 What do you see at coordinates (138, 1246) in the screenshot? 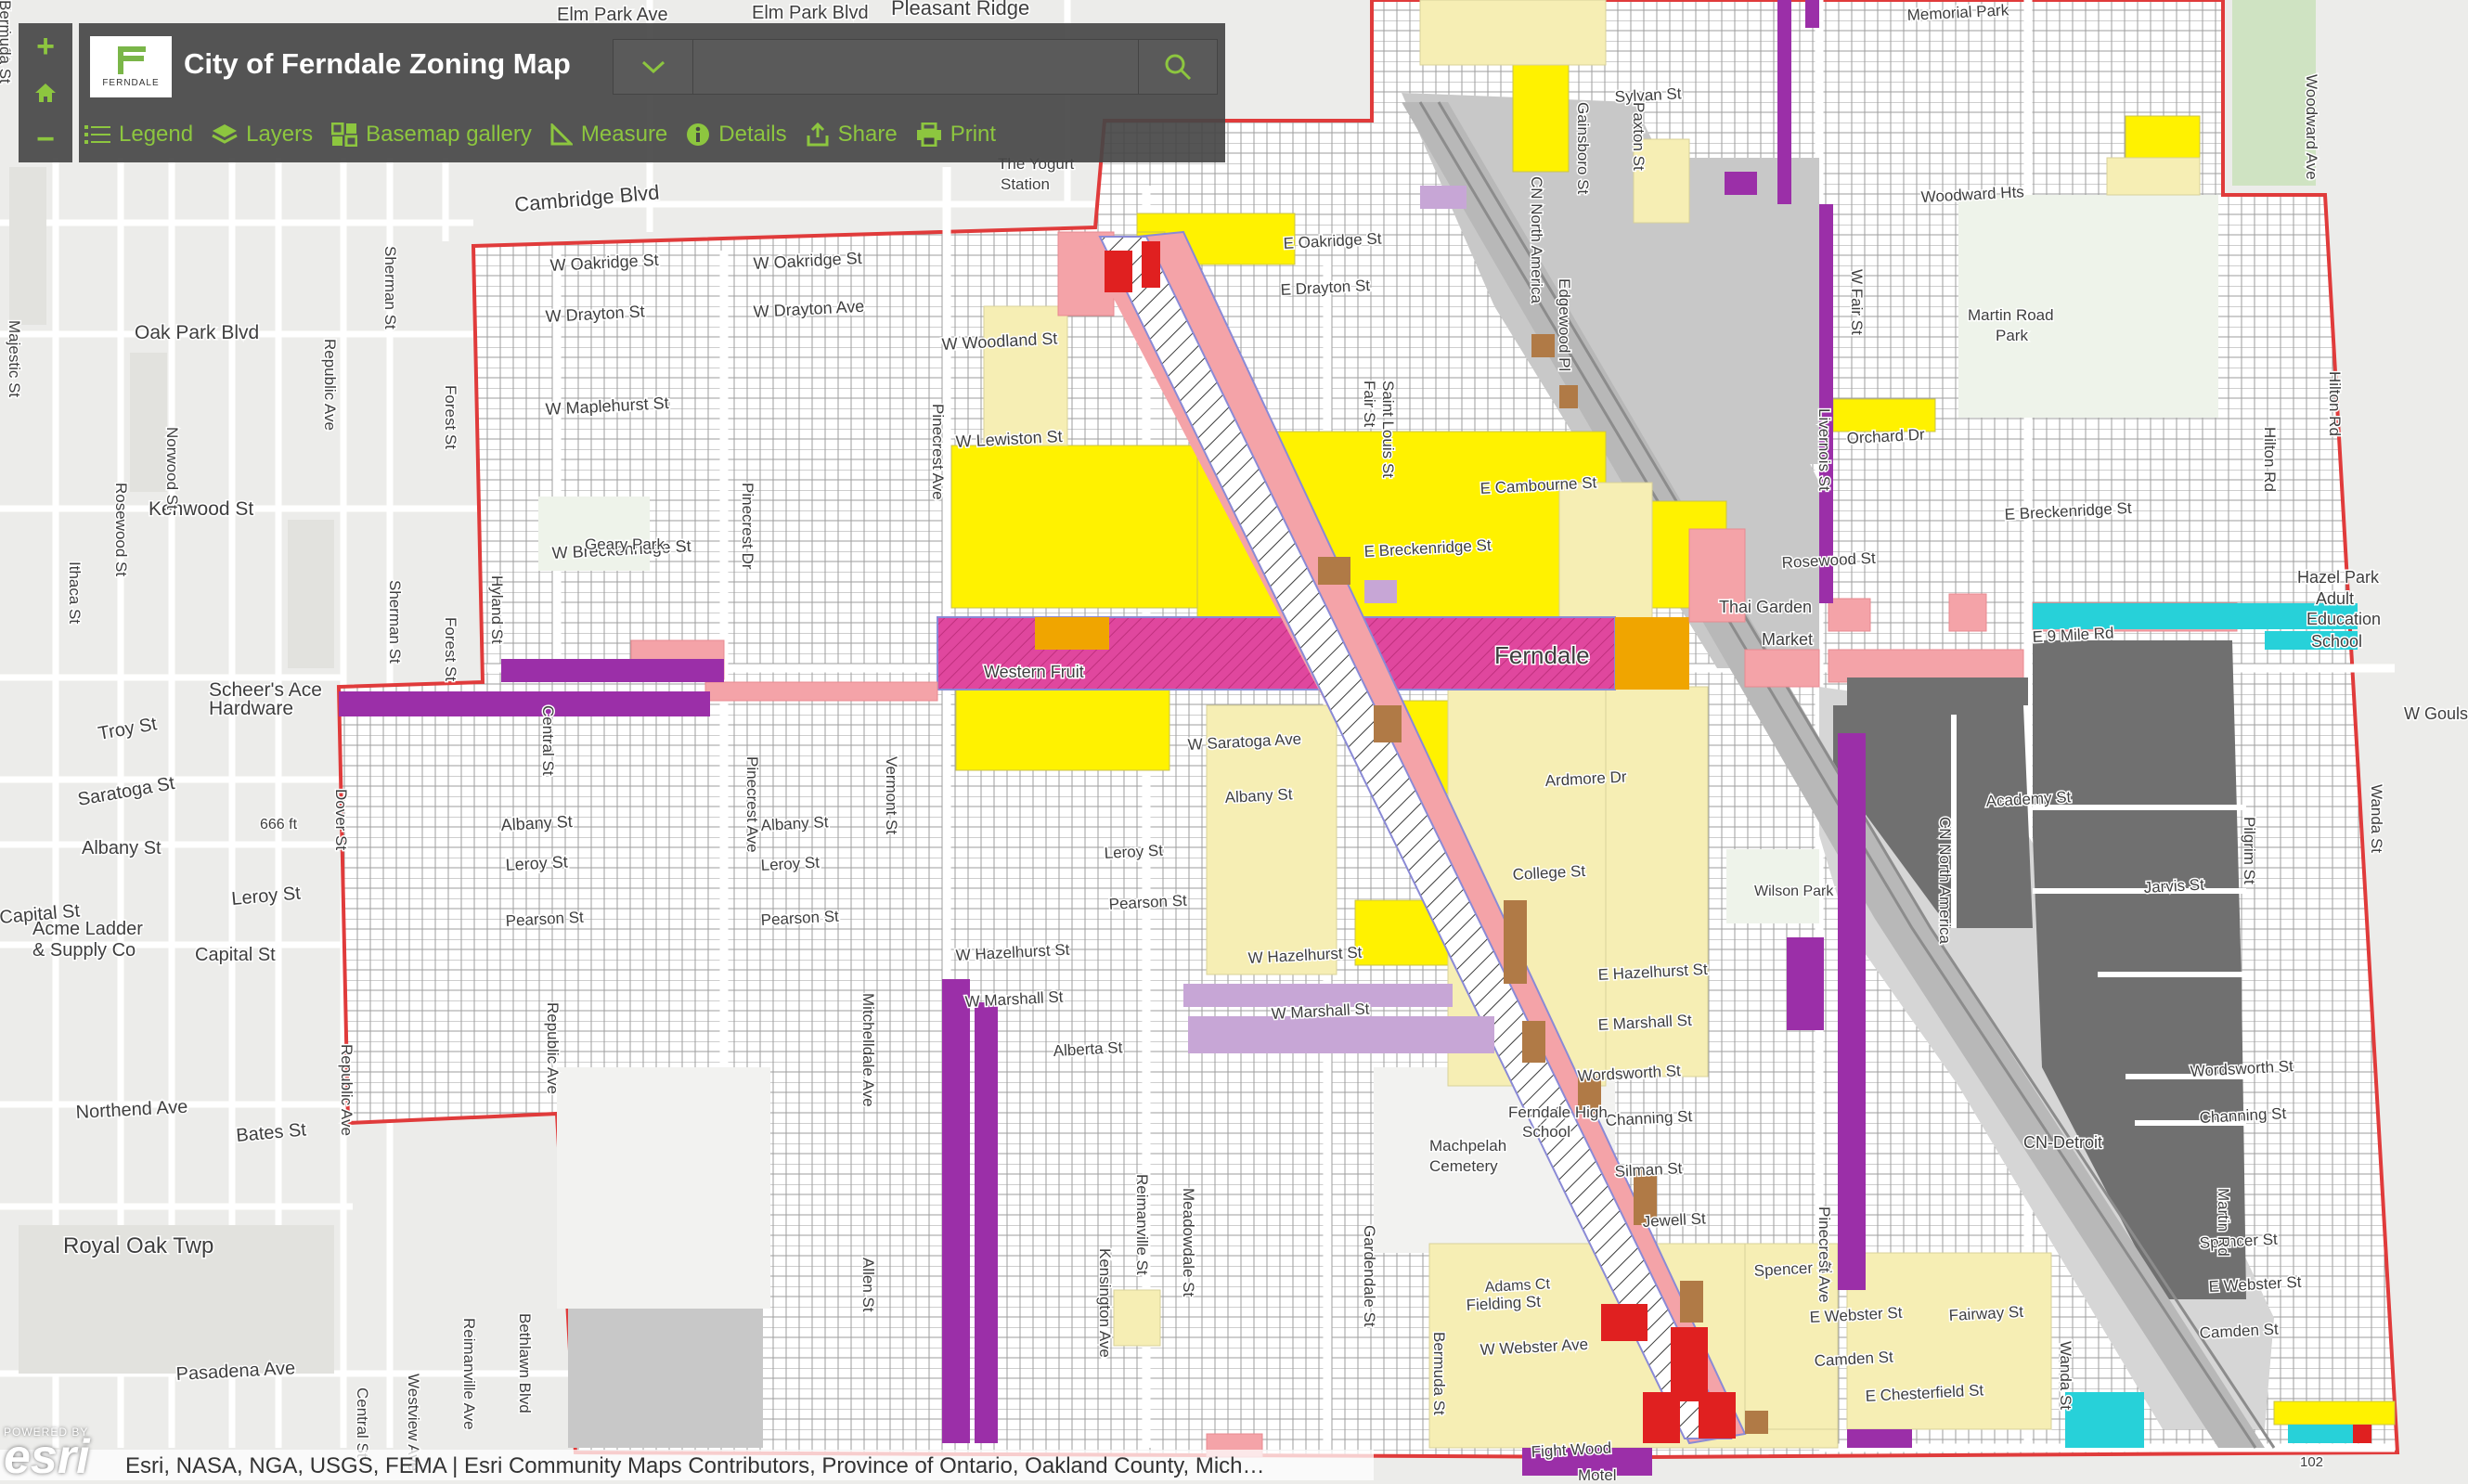
I see `street-label: Royal Oak Twp` at bounding box center [138, 1246].